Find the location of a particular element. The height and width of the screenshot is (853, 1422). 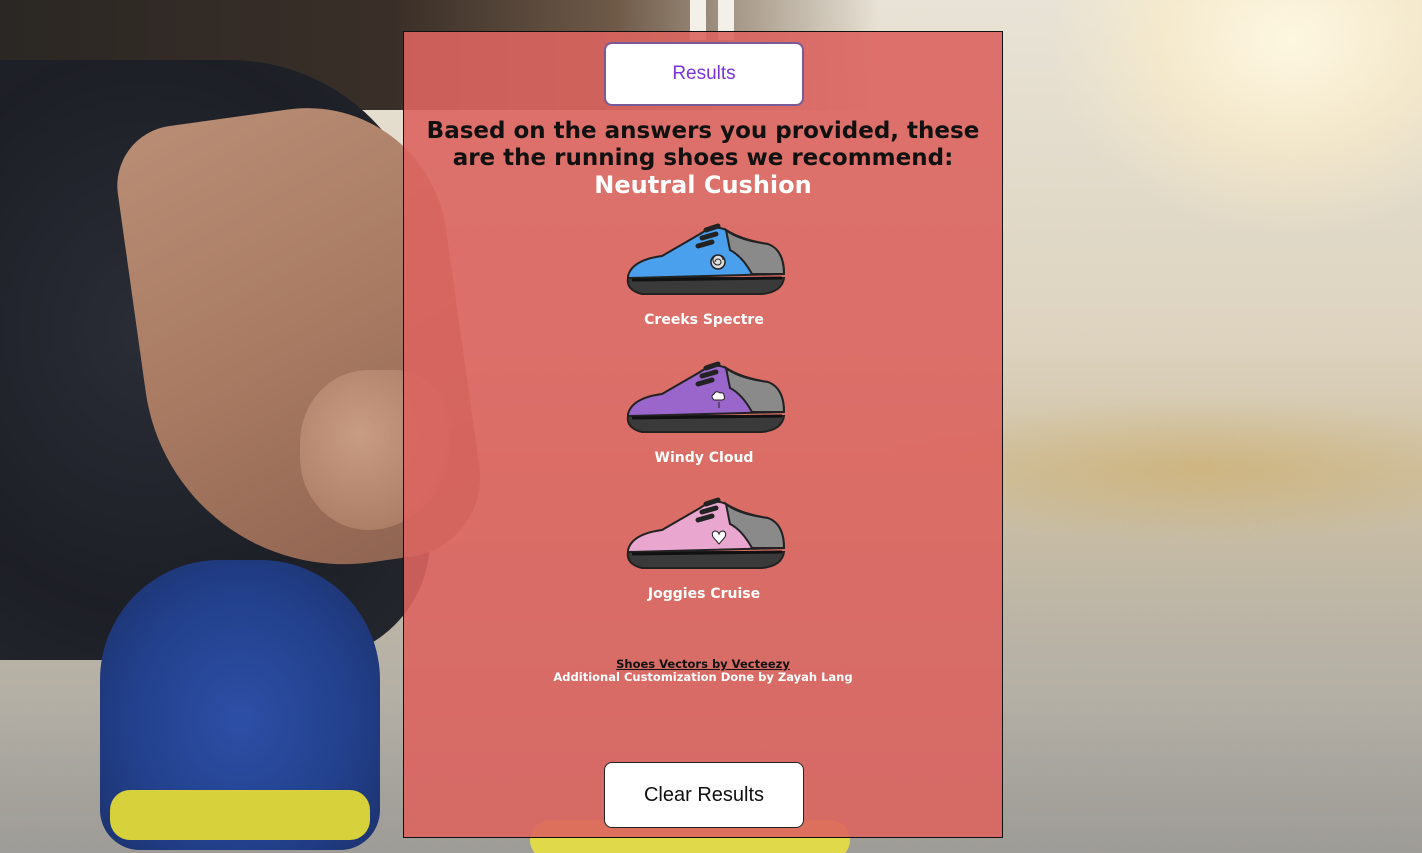

shoe-item: Joggies Cruise is located at coordinates (704, 546).